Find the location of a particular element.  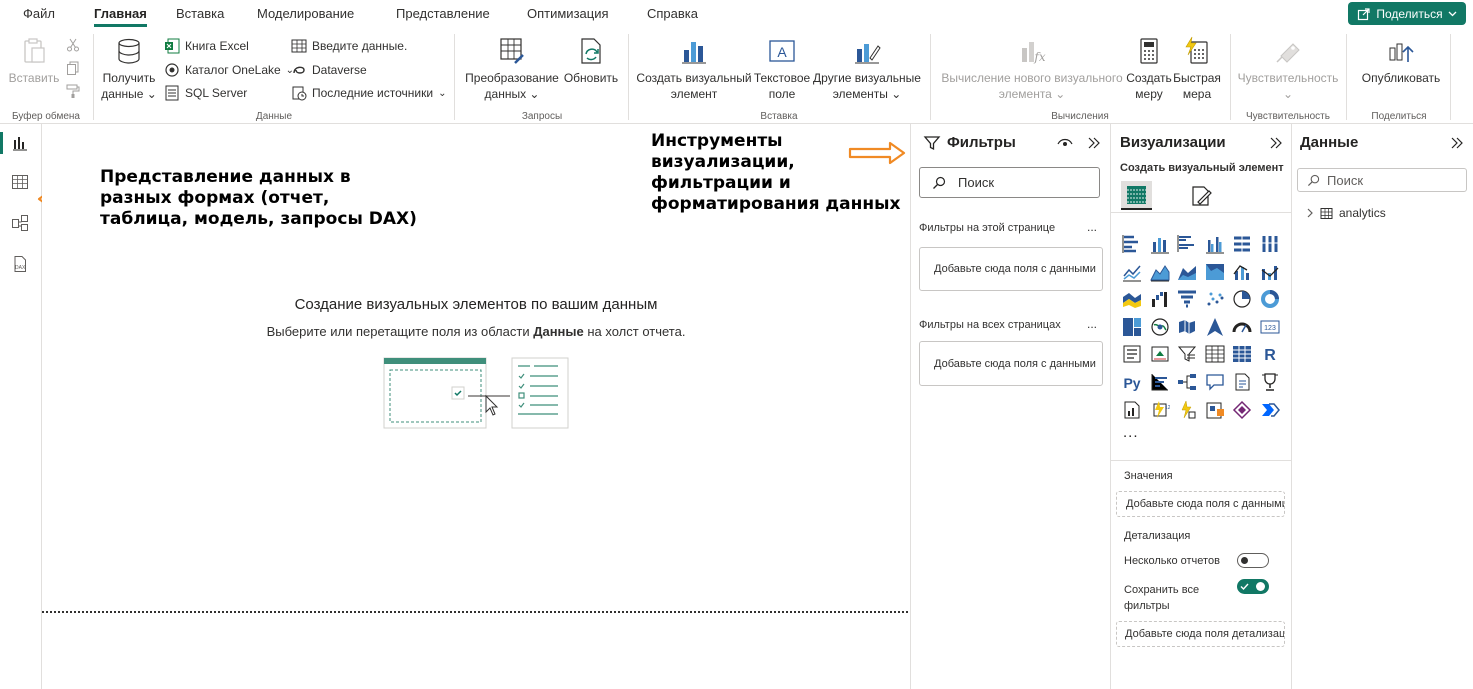

values-drop-zone: Добавьте сюда поля с данными is located at coordinates (1200, 504).